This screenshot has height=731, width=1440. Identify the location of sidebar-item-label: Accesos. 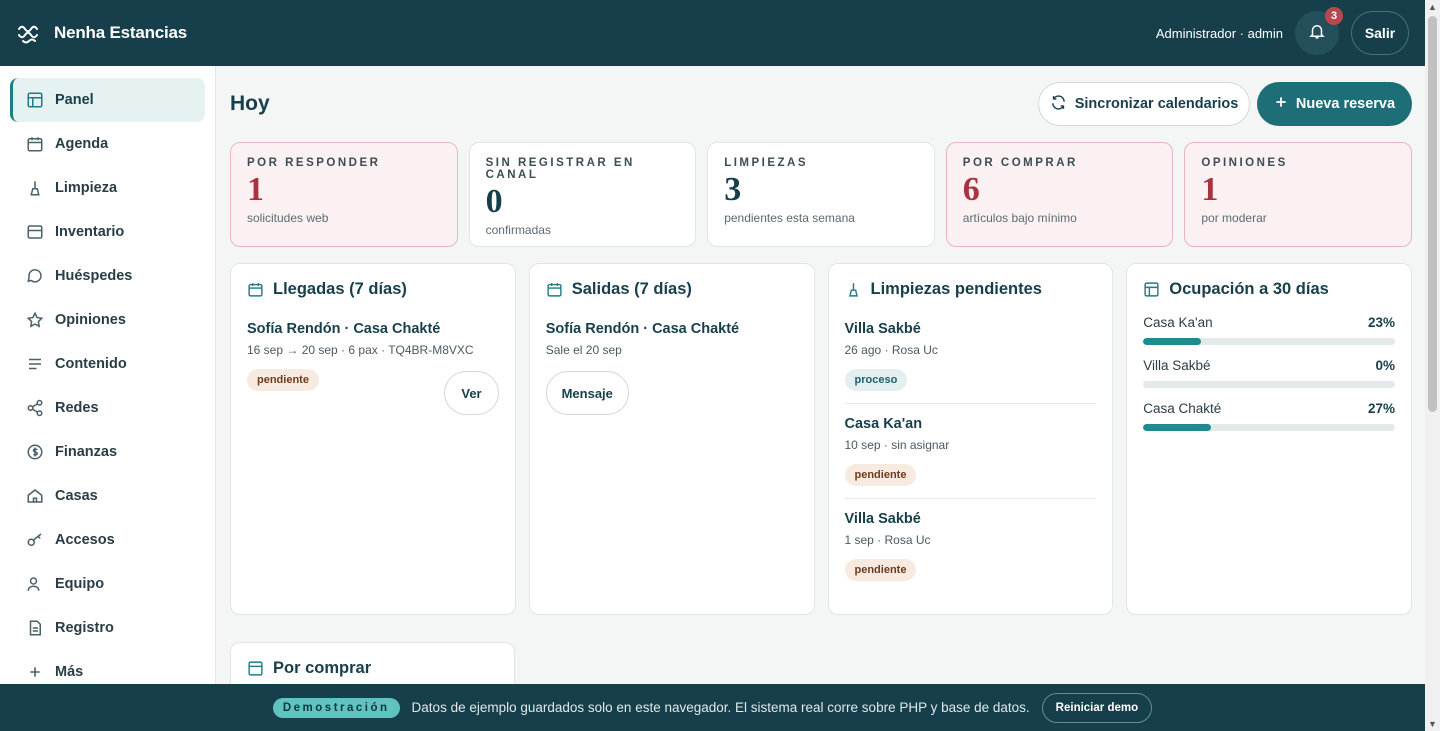
(85, 540).